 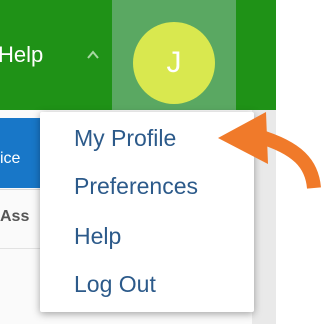 I want to click on help-menu-label: Help, so click(x=21, y=55).